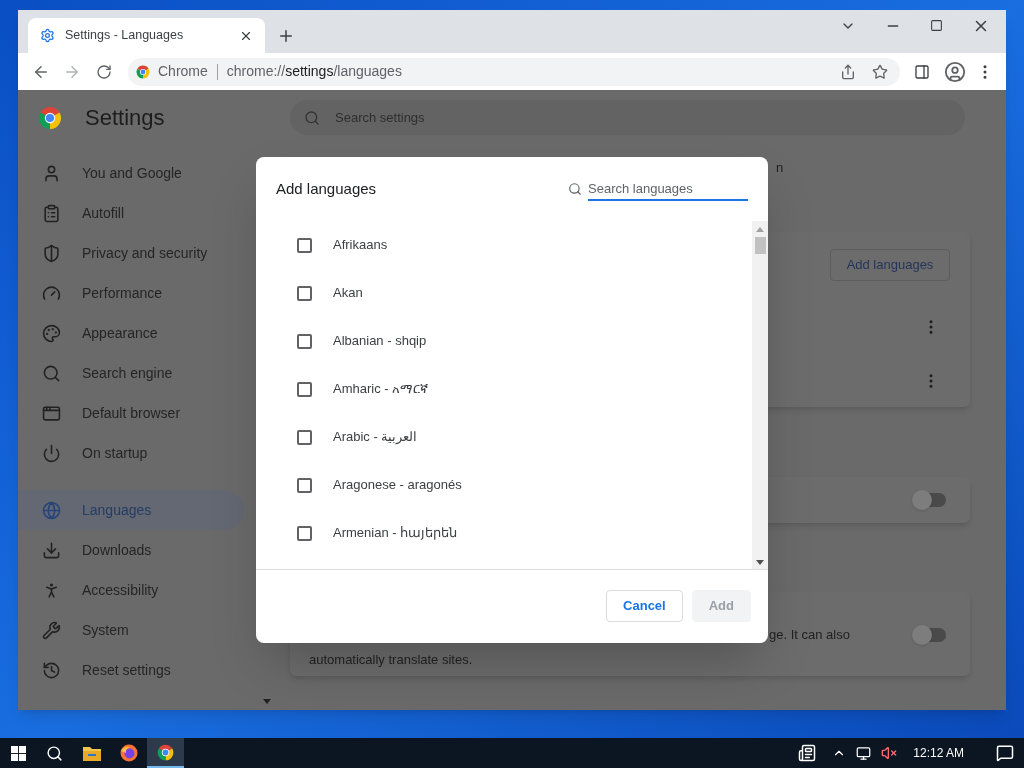  What do you see at coordinates (760, 245) in the screenshot?
I see `scrollbar-thumb` at bounding box center [760, 245].